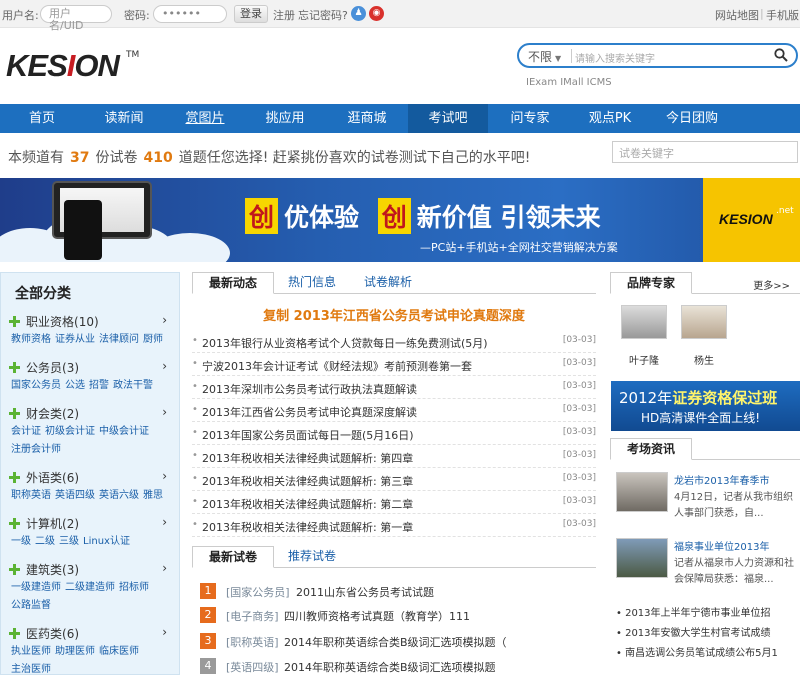 This screenshot has height=675, width=800. Describe the element at coordinates (358, 13) in the screenshot. I see `qq-login-icon: ♟` at that location.